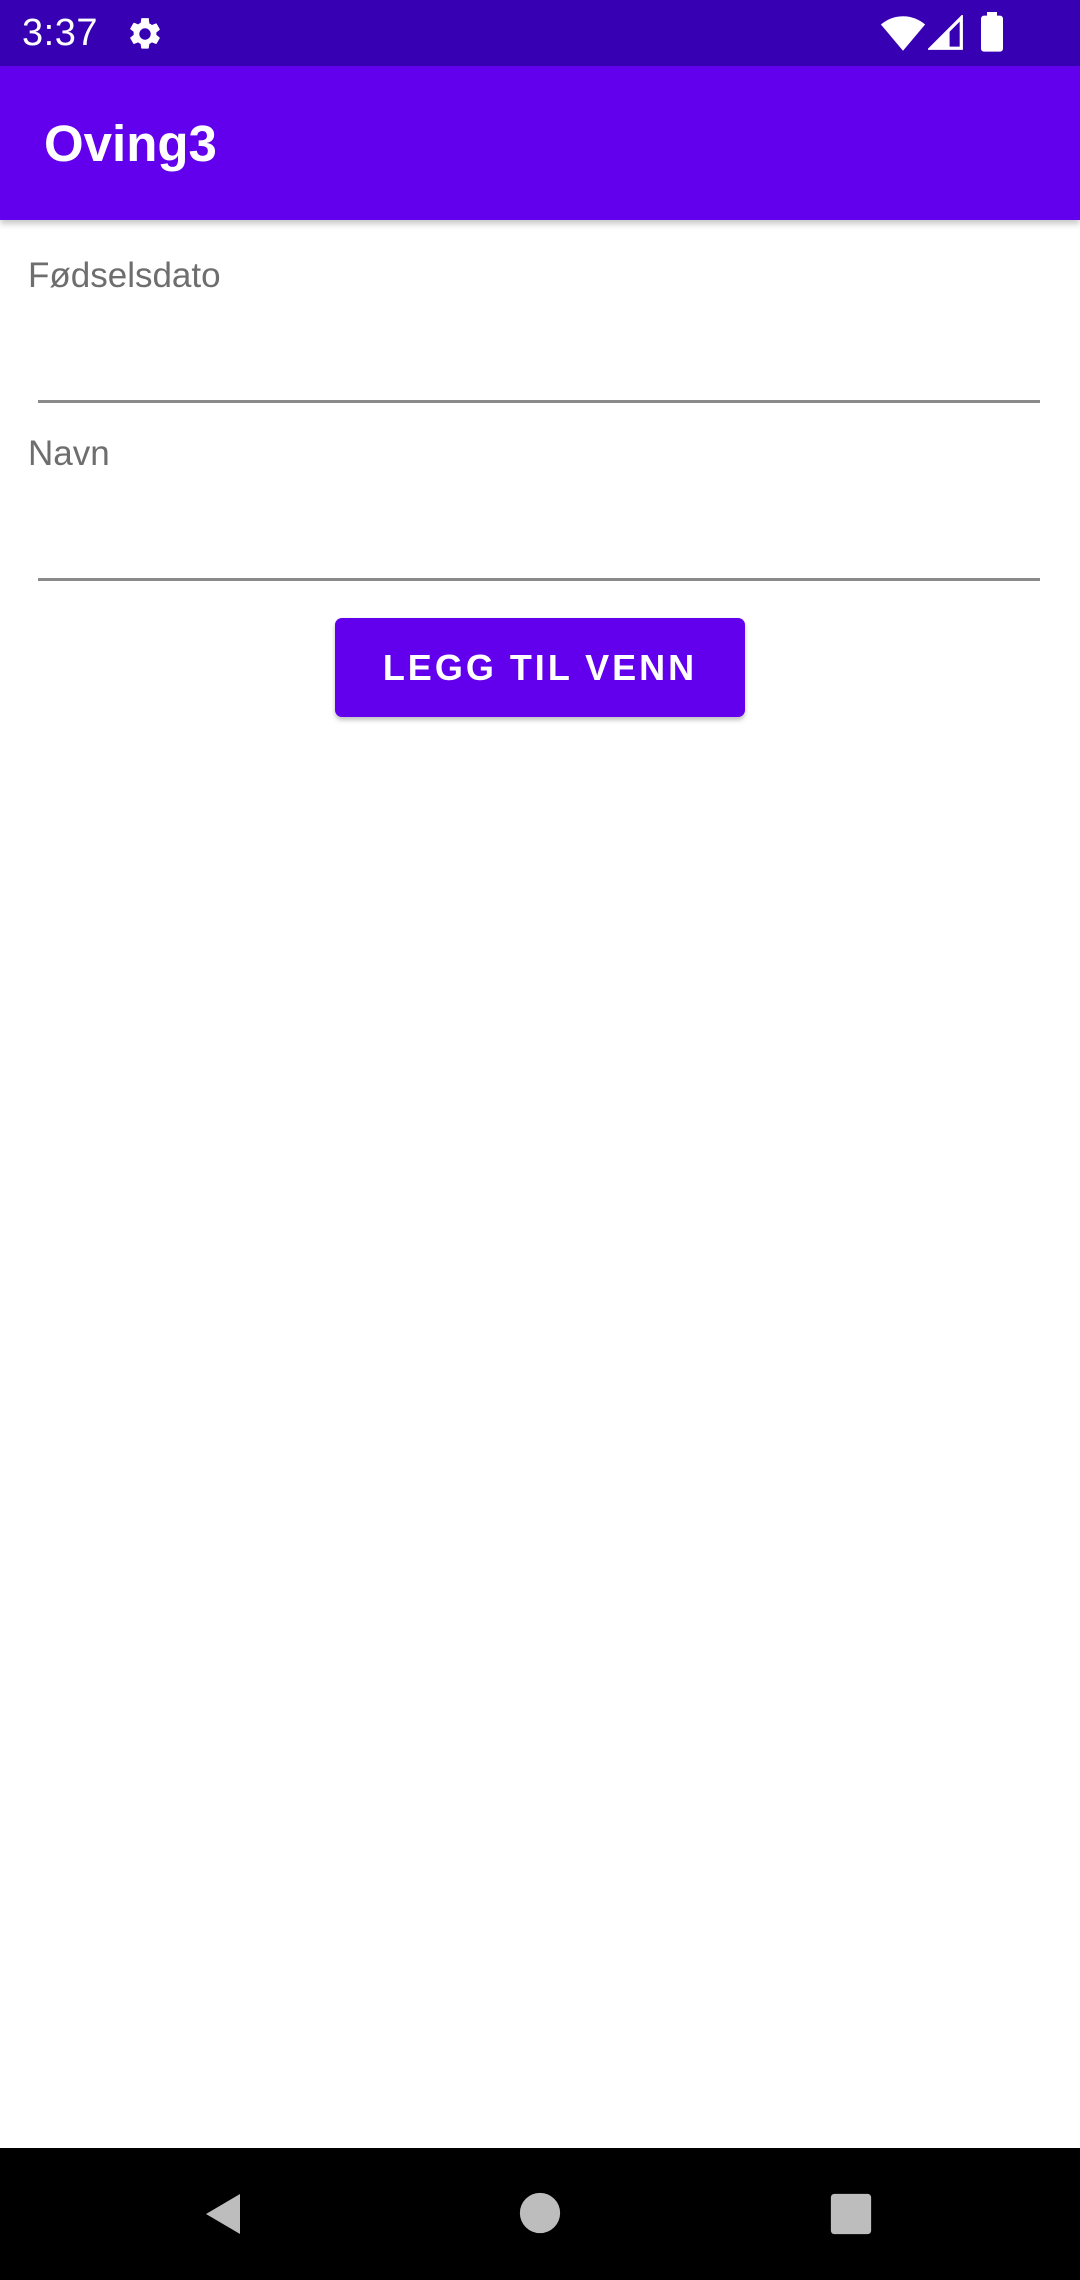  Describe the element at coordinates (60, 33) in the screenshot. I see `status-time: 3:37` at that location.